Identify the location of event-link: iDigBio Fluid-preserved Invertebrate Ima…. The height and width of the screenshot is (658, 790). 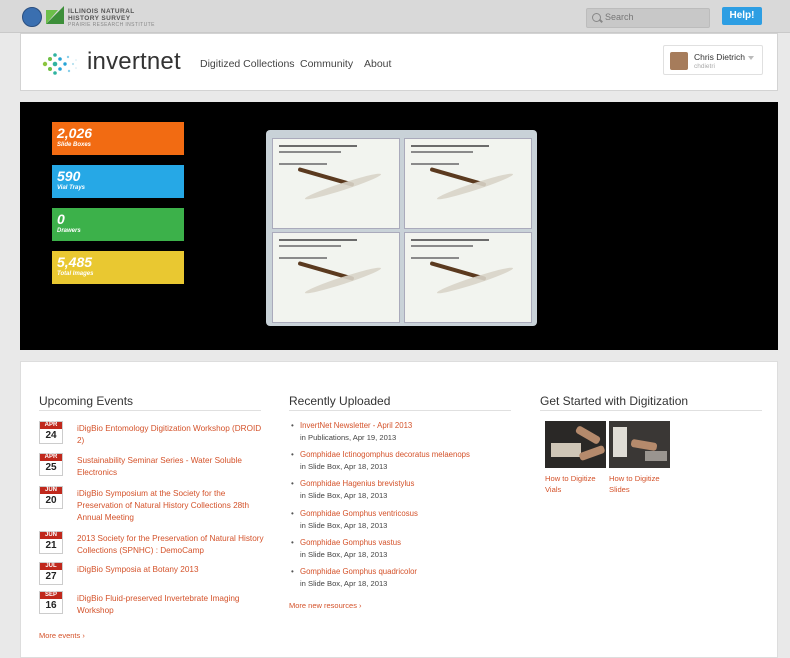
(172, 605).